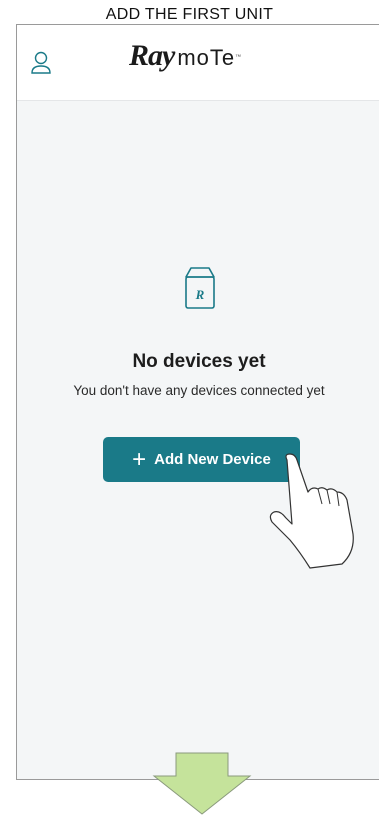  I want to click on logo-mote-text: moTe, so click(206, 57).